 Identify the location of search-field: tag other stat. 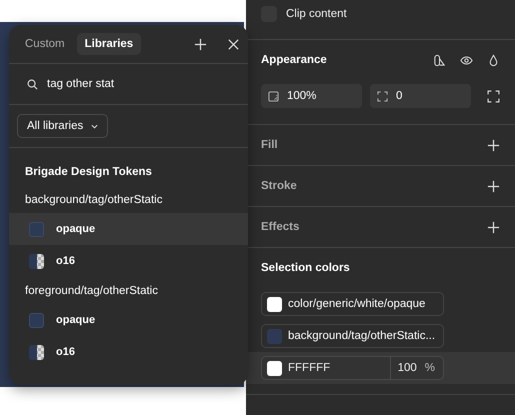
(80, 84).